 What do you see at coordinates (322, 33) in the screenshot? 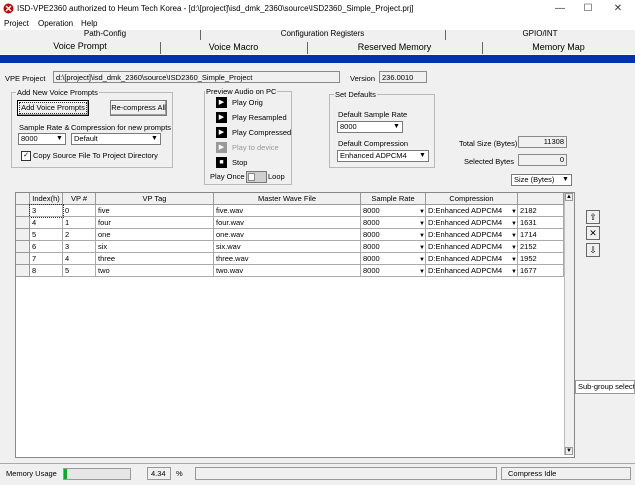
I see `tab-configuration-registers: Configuration Registers` at bounding box center [322, 33].